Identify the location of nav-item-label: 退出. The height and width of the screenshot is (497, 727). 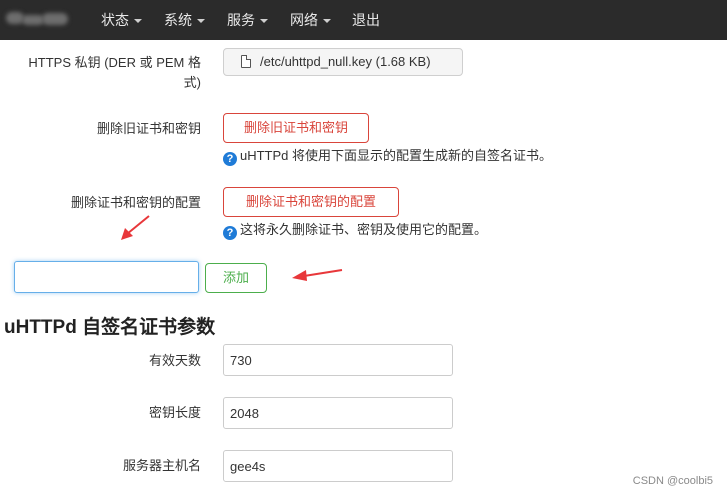
(366, 20).